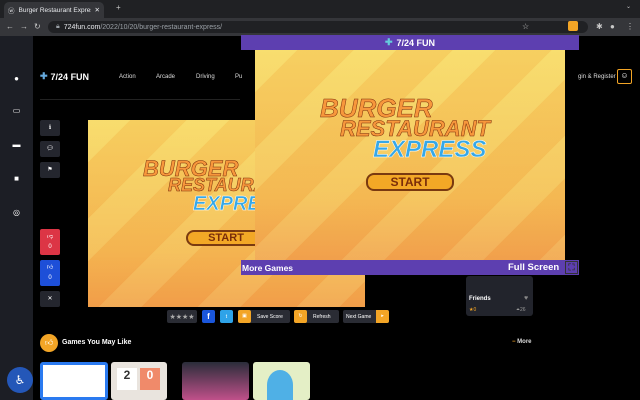 This screenshot has width=640, height=400. What do you see at coordinates (410, 182) in the screenshot?
I see `popup-start-button: START` at bounding box center [410, 182].